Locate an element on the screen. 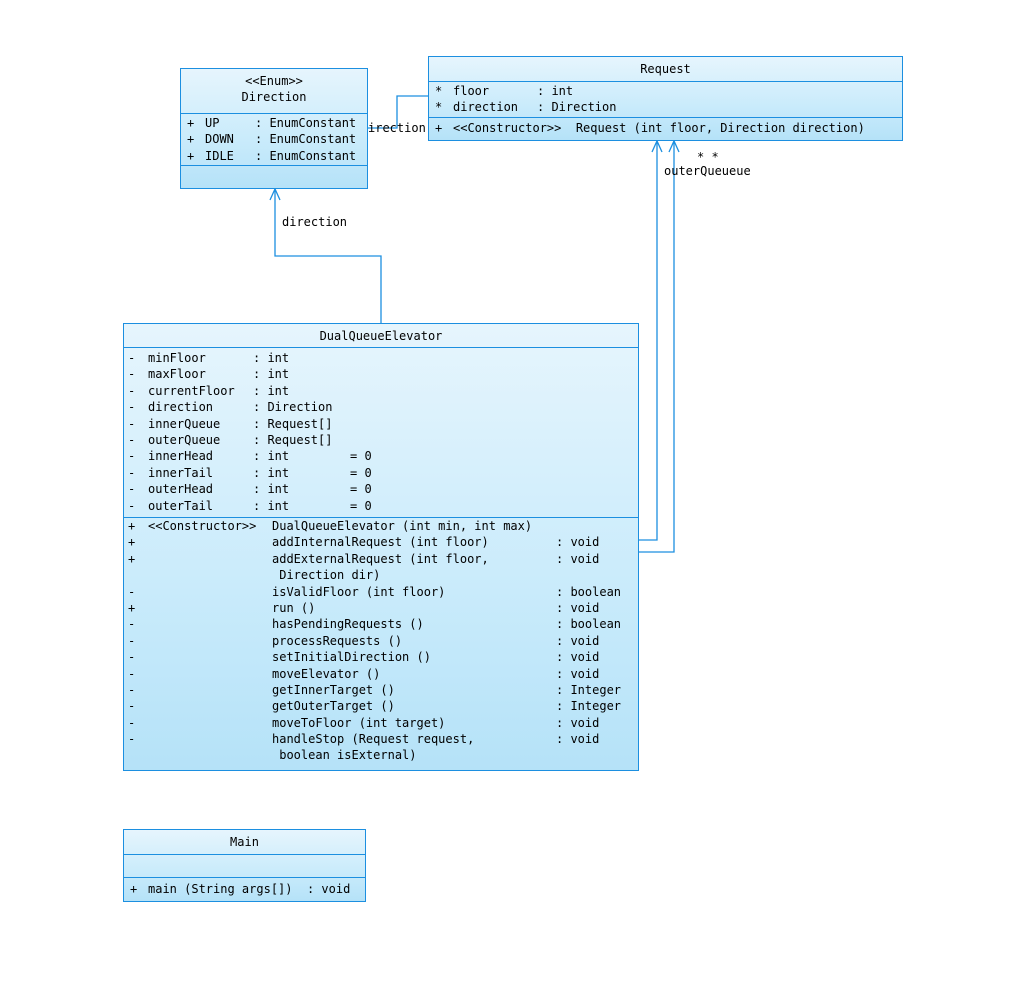  operation-row: - moveToFloor (int target): void is located at coordinates (381, 723).